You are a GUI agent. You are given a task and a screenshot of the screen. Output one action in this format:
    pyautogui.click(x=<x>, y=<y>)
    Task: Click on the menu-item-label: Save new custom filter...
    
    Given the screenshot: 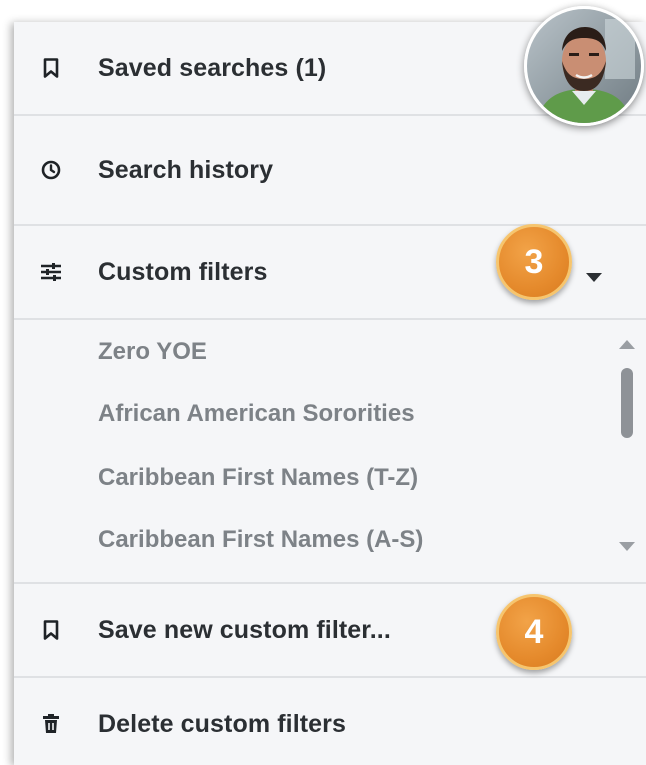 What is the action you would take?
    pyautogui.click(x=244, y=629)
    